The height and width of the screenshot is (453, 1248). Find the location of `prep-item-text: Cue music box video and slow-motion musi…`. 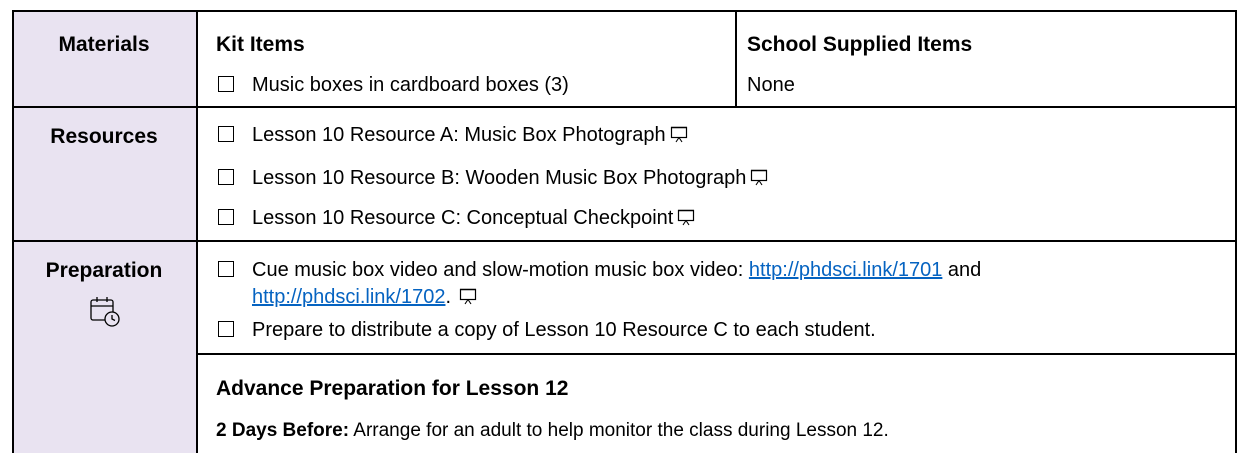

prep-item-text: Cue music box video and slow-motion musi… is located at coordinates (500, 270).